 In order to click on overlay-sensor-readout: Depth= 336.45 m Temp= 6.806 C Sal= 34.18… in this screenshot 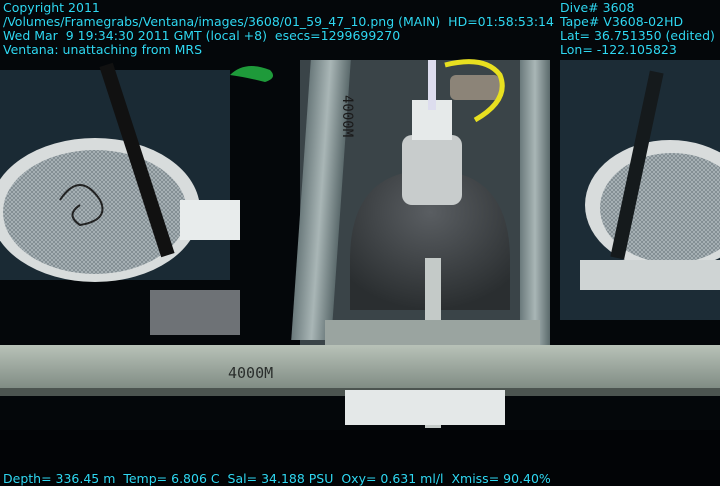, I will do `click(277, 478)`.